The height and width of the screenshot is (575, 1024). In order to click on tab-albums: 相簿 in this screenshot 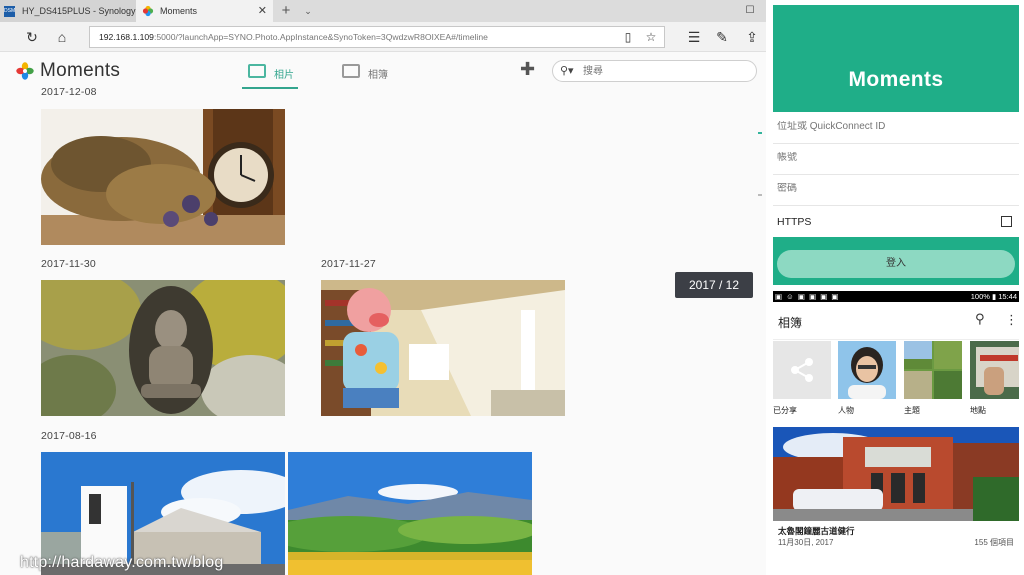, I will do `click(364, 71)`.